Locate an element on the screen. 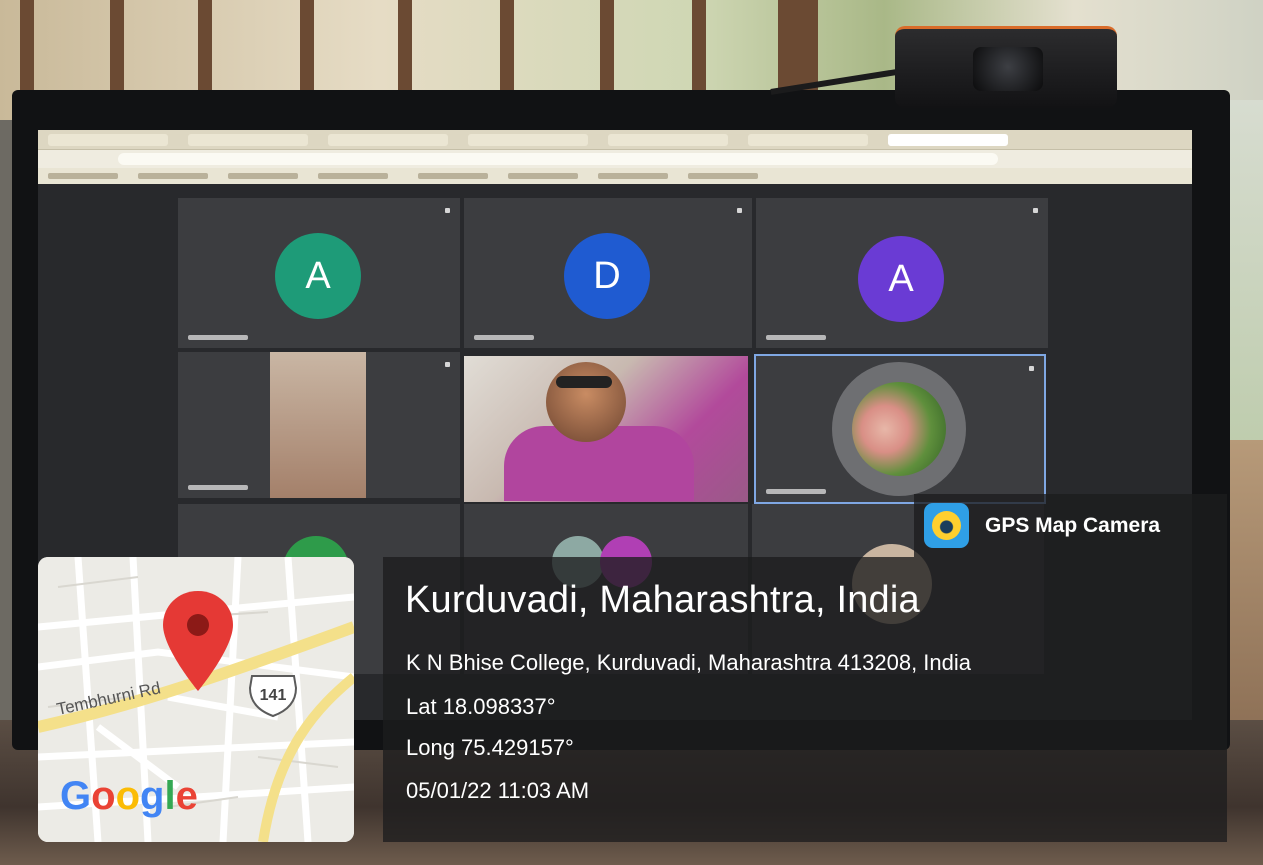  participant-tile: D is located at coordinates (608, 273).